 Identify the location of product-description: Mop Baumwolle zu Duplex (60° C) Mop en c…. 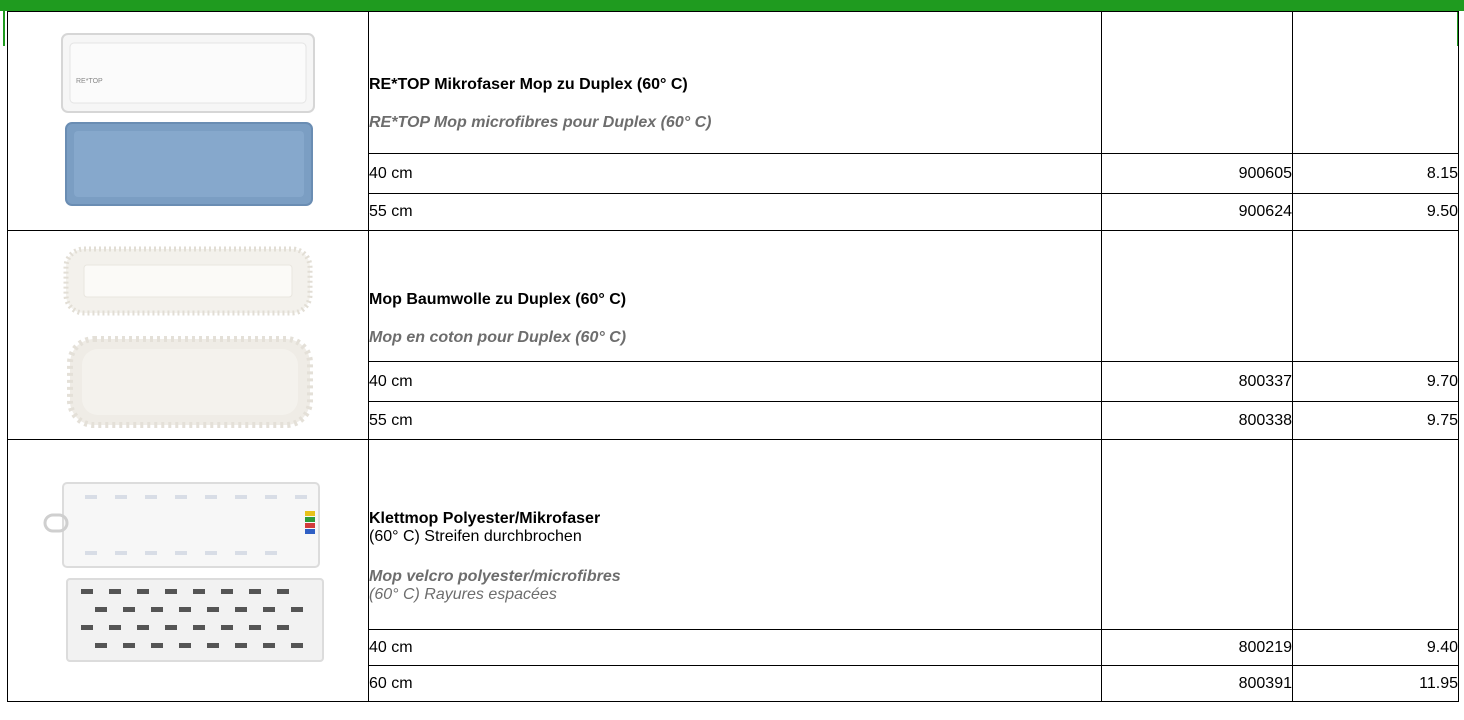
(735, 296).